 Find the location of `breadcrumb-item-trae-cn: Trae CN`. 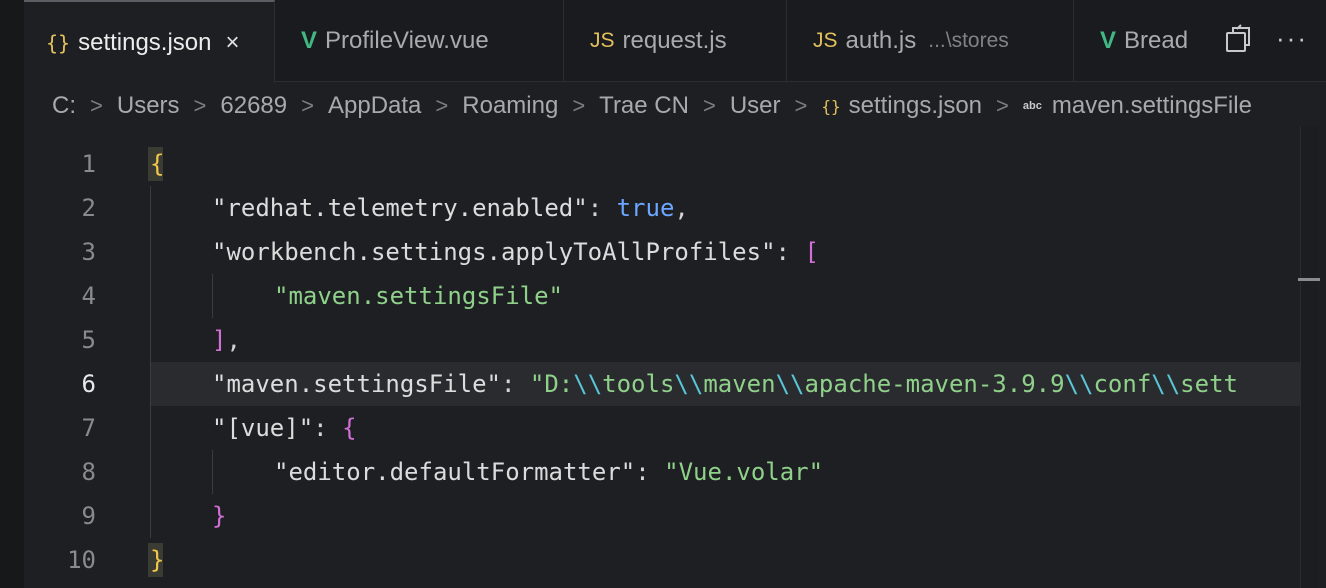

breadcrumb-item-trae-cn: Trae CN is located at coordinates (644, 106).